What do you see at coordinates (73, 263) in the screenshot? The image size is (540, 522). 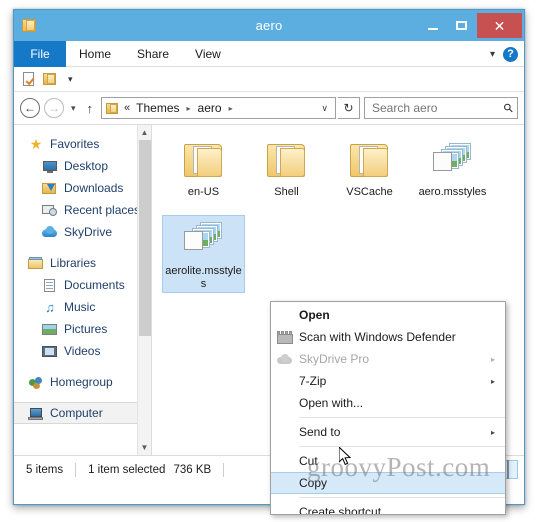 I see `sidebar-label: Libraries` at bounding box center [73, 263].